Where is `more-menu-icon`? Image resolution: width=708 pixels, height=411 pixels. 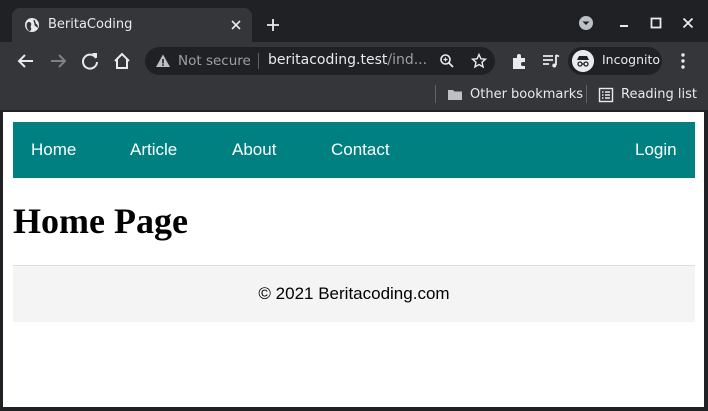
more-menu-icon is located at coordinates (683, 61).